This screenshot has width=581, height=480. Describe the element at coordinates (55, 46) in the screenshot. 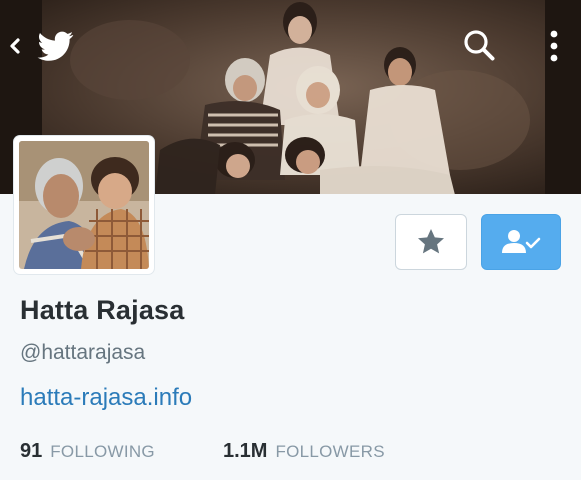

I see `bird-shape` at that location.